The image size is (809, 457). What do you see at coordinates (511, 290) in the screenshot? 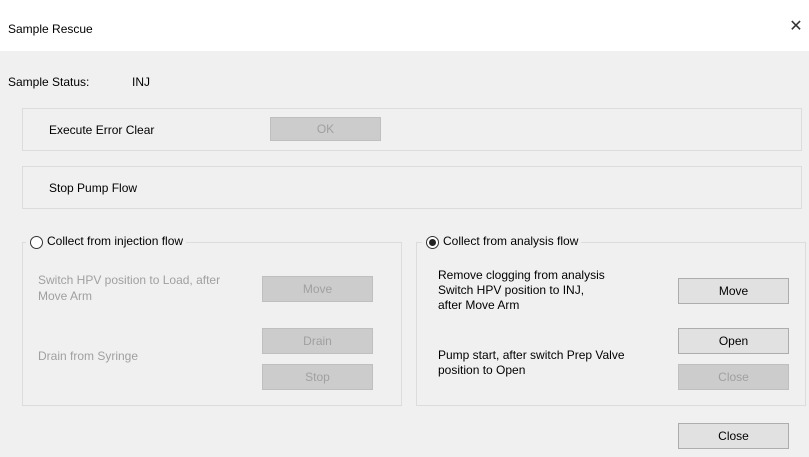
I see `analysis-move-text-line2: Switch HPV position to INJ,` at bounding box center [511, 290].